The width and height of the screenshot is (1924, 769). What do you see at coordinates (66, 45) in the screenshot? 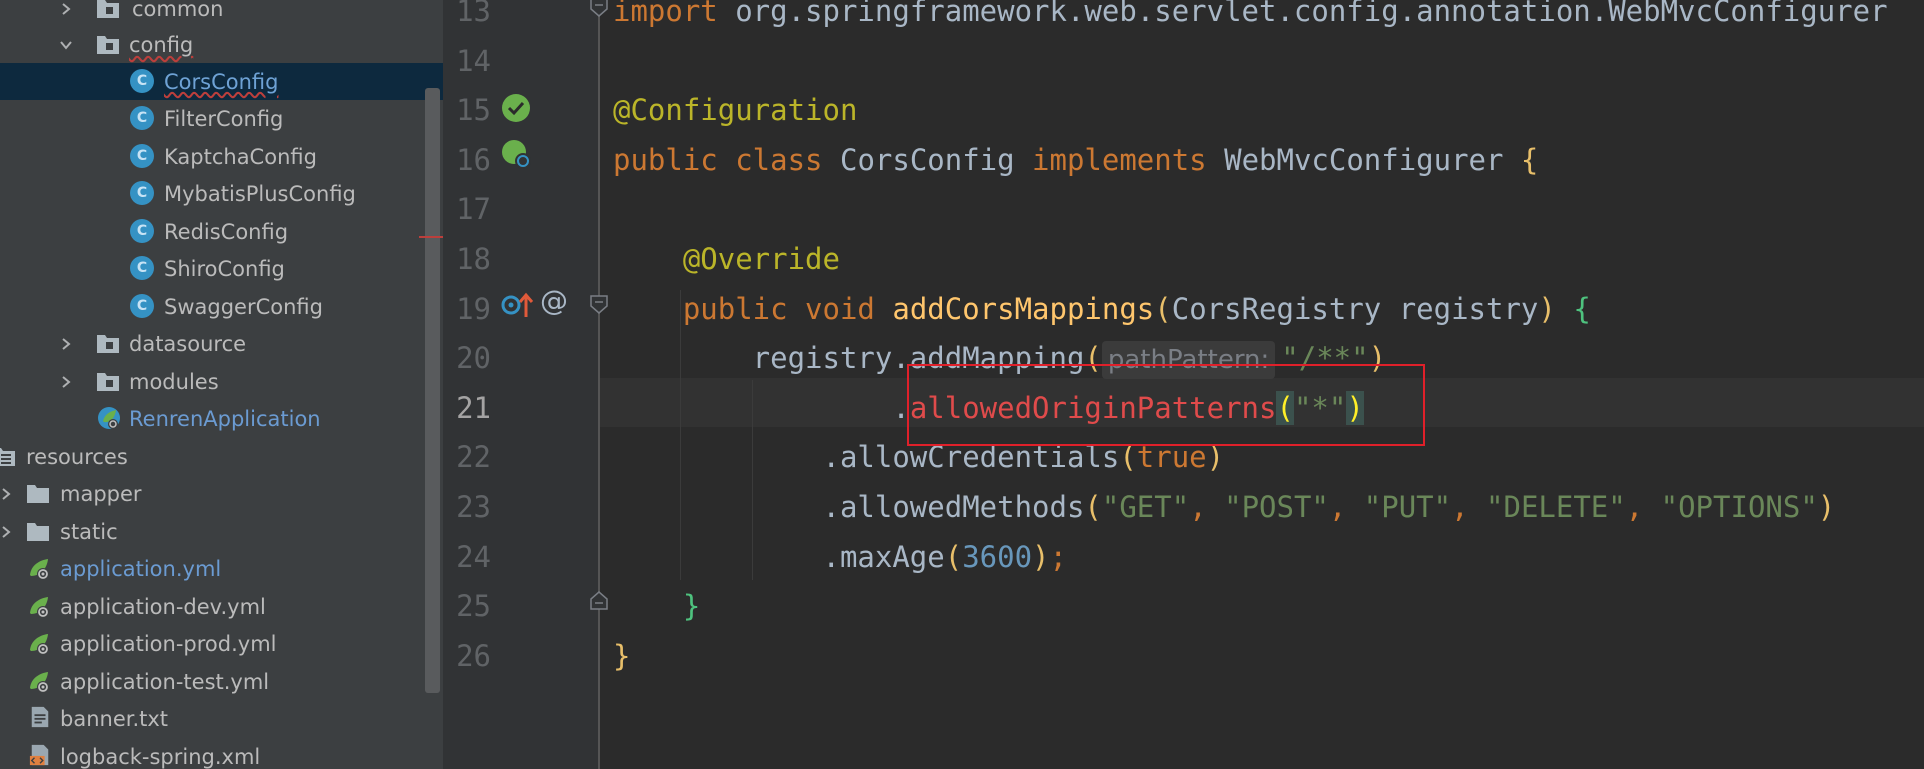
I see `chevron-down-icon` at bounding box center [66, 45].